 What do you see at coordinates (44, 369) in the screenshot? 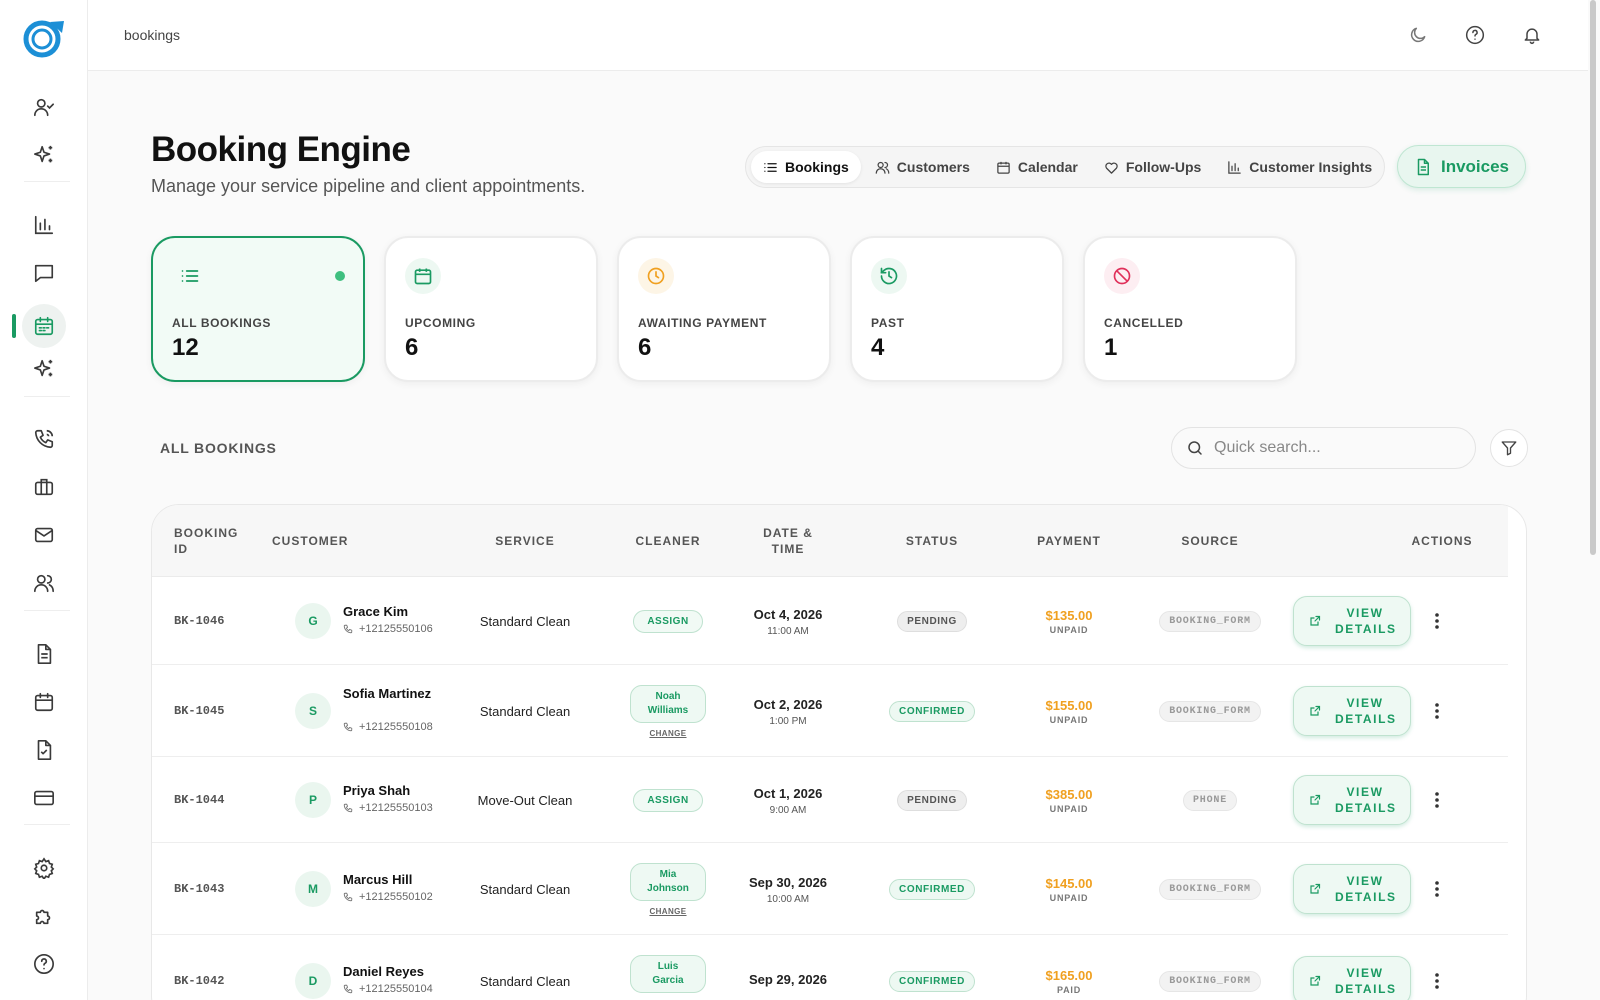
I see `sidebar-item-ai` at bounding box center [44, 369].